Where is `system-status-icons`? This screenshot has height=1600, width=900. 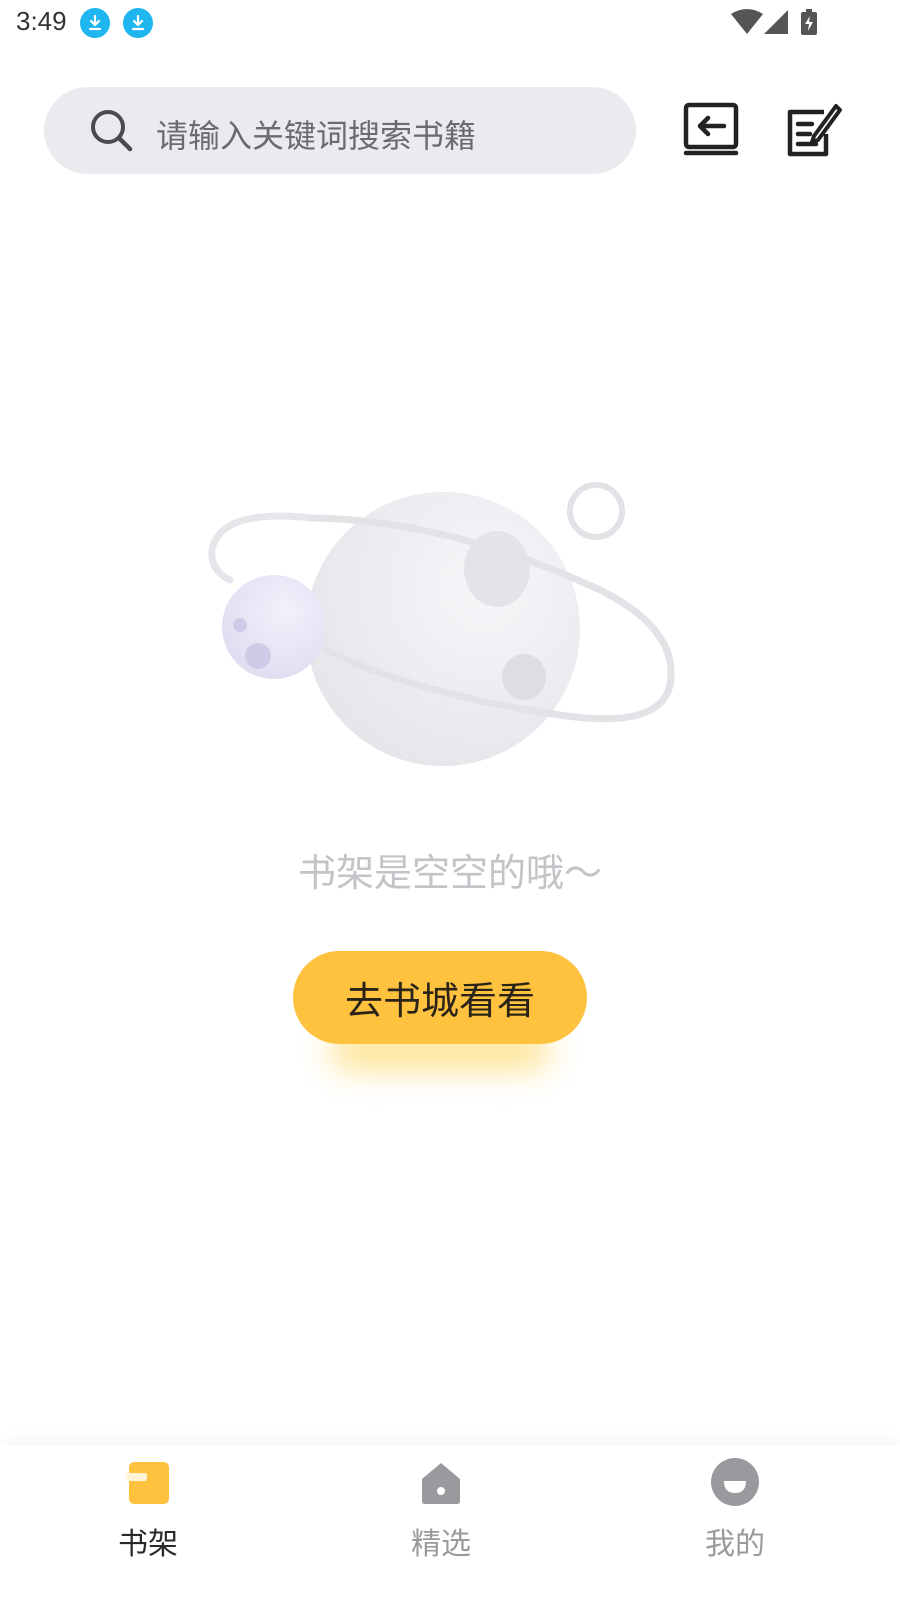 system-status-icons is located at coordinates (785, 23).